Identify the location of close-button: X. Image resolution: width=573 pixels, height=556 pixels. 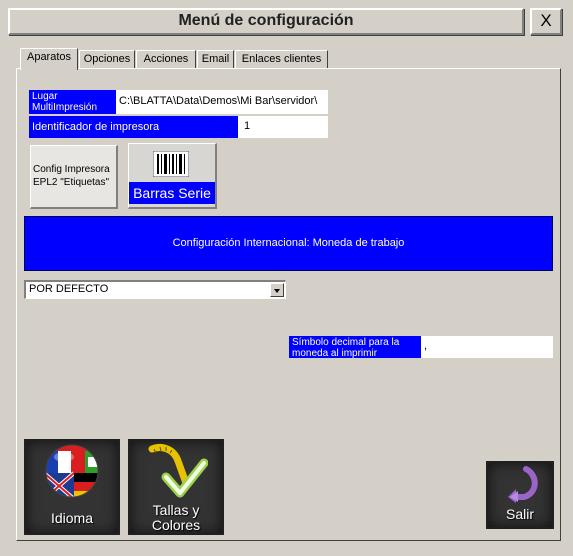
(546, 21).